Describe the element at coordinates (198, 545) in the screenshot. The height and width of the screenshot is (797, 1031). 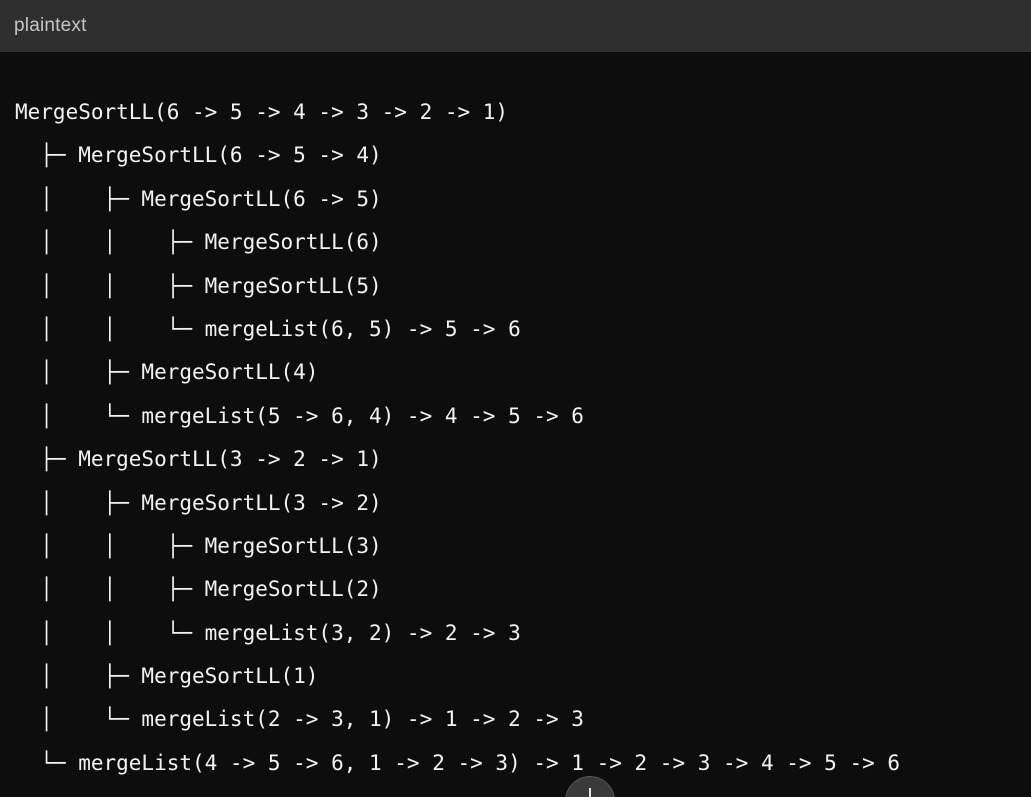
I see `code-line: │ │ ├─ MergeSortLL(3)` at that location.